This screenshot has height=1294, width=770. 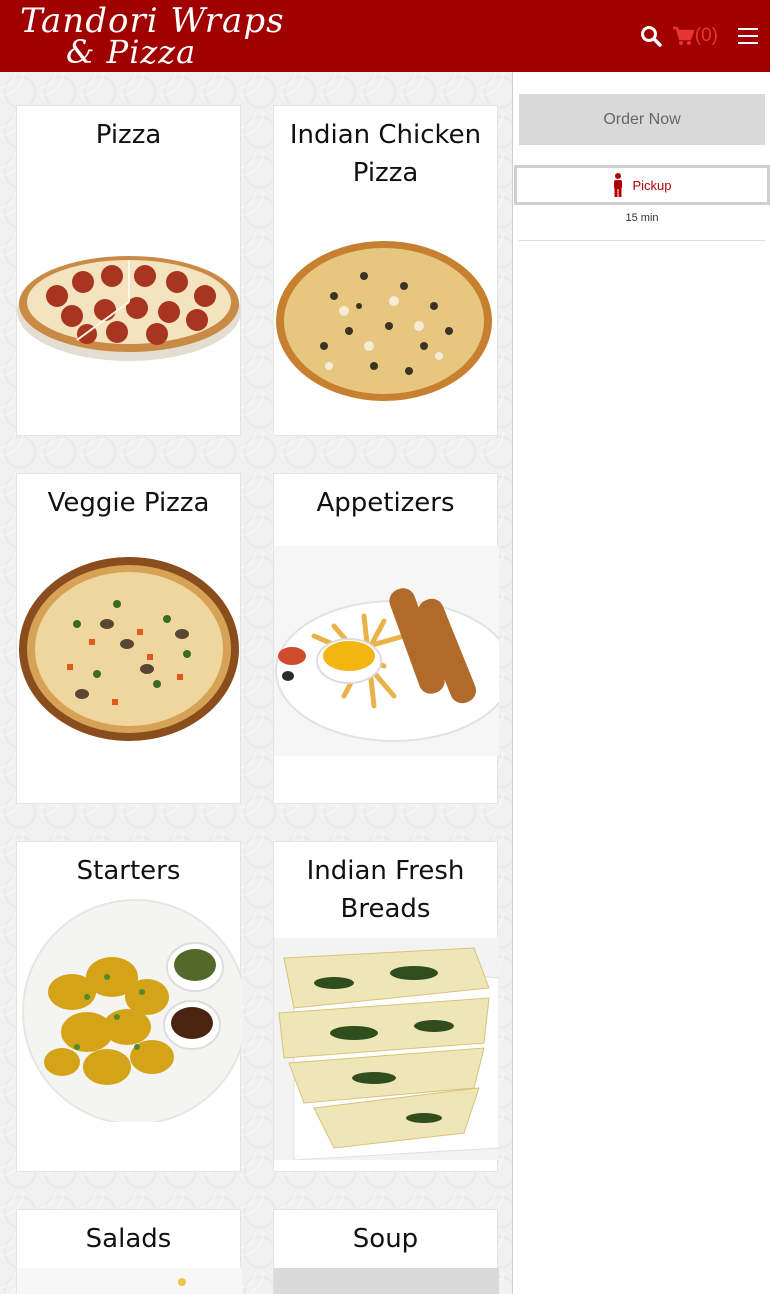 I want to click on category-card-veggie-pizza: Veggie Pizza, so click(x=128, y=638).